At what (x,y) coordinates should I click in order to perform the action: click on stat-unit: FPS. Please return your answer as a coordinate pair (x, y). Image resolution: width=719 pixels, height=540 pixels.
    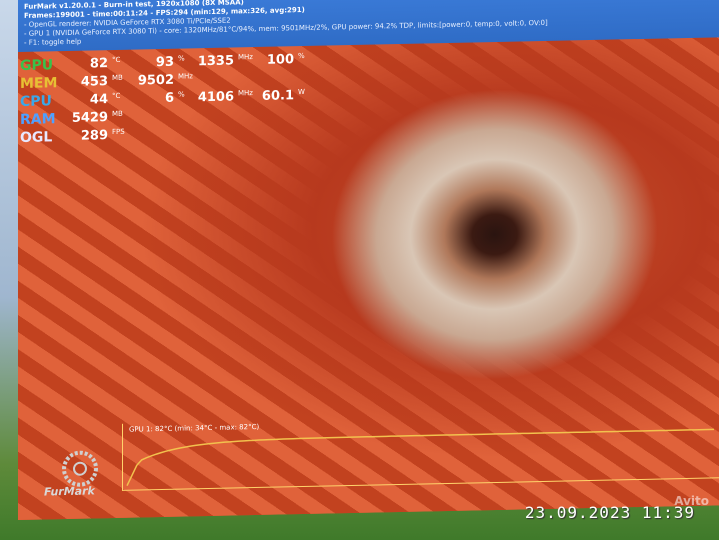
    Looking at the image, I should click on (118, 132).